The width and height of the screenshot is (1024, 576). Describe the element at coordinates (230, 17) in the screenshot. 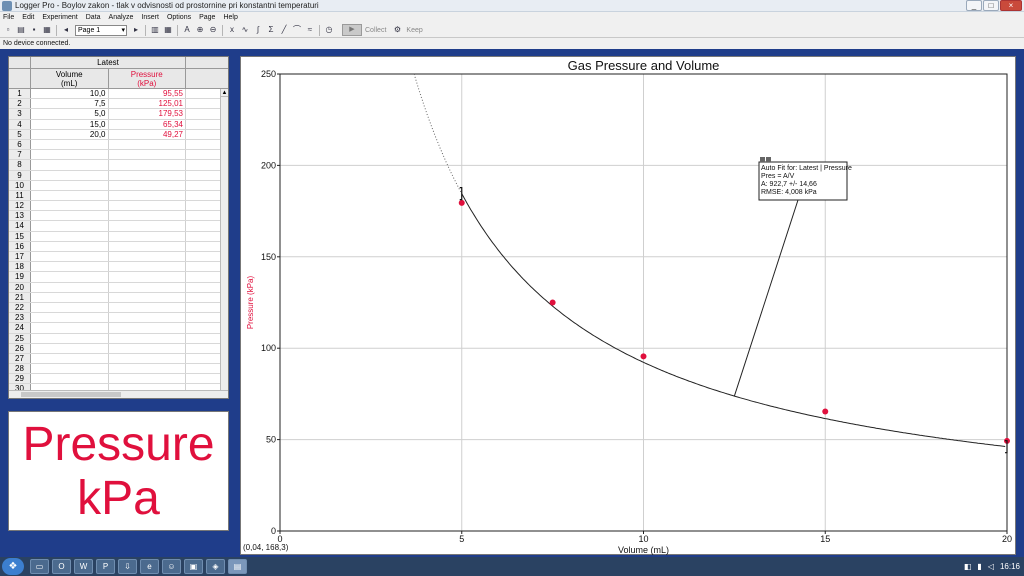

I see `menu-help: Help` at that location.